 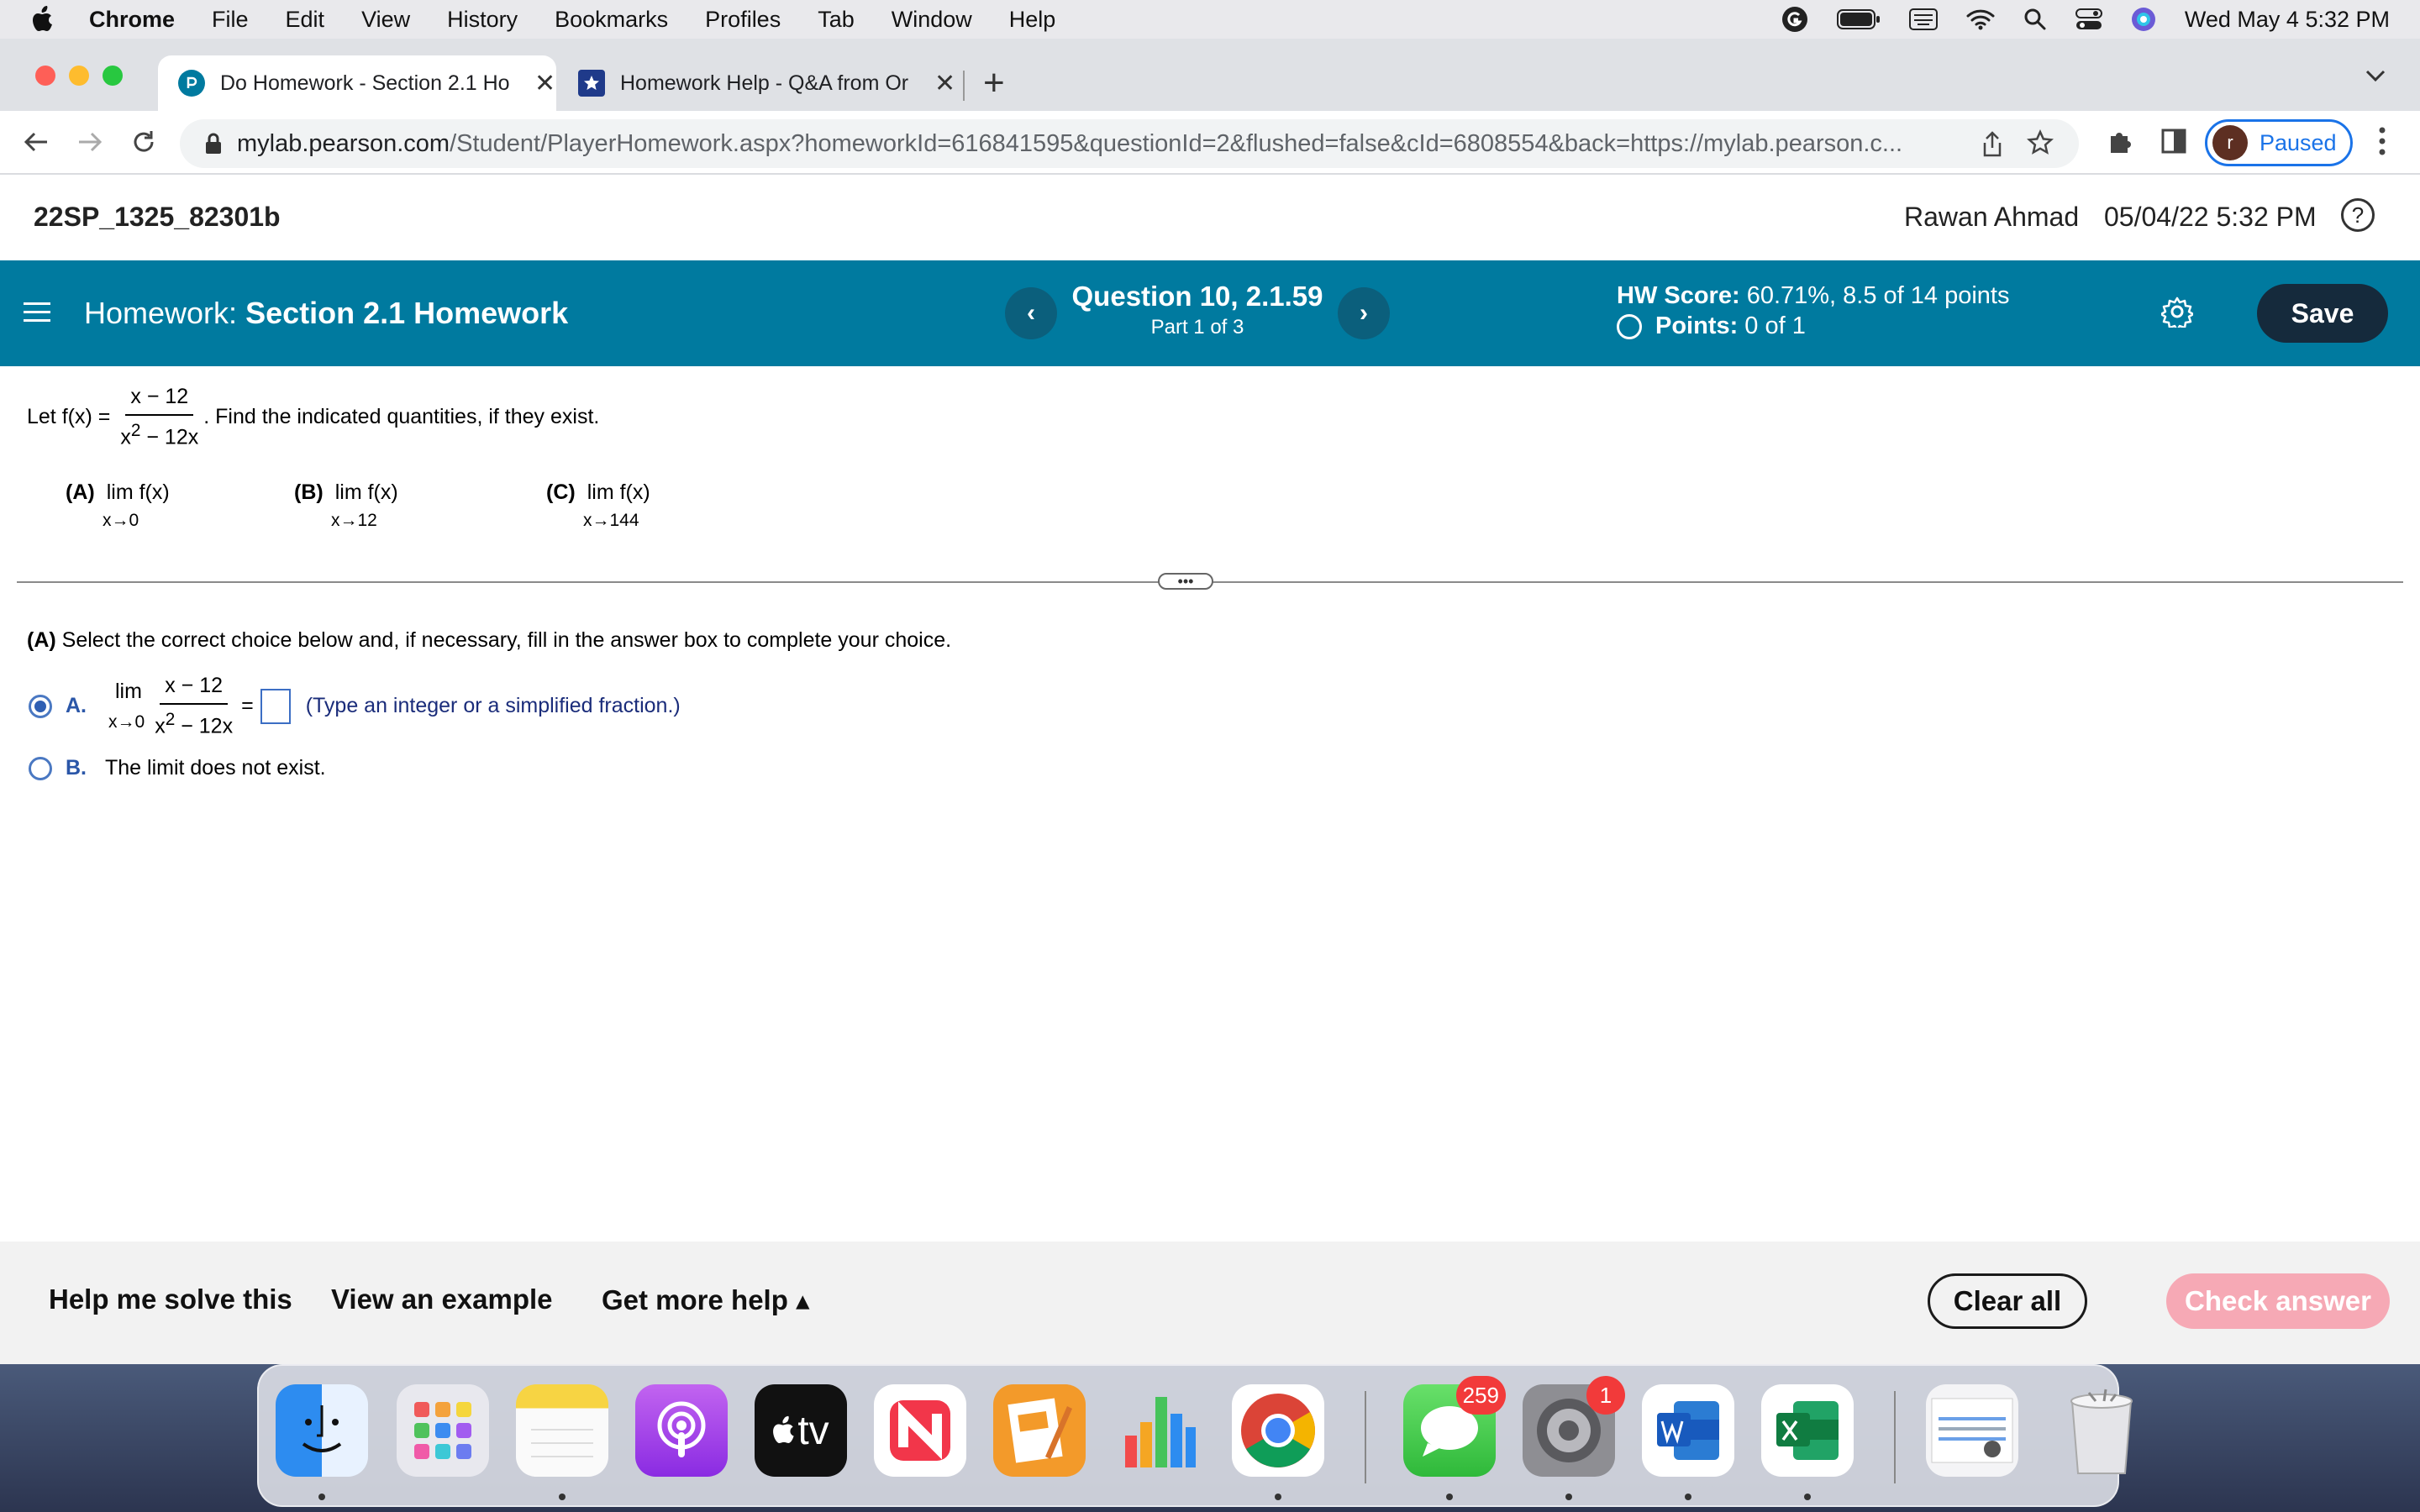 What do you see at coordinates (159, 400) in the screenshot?
I see `fraction-numerator: x − 12` at bounding box center [159, 400].